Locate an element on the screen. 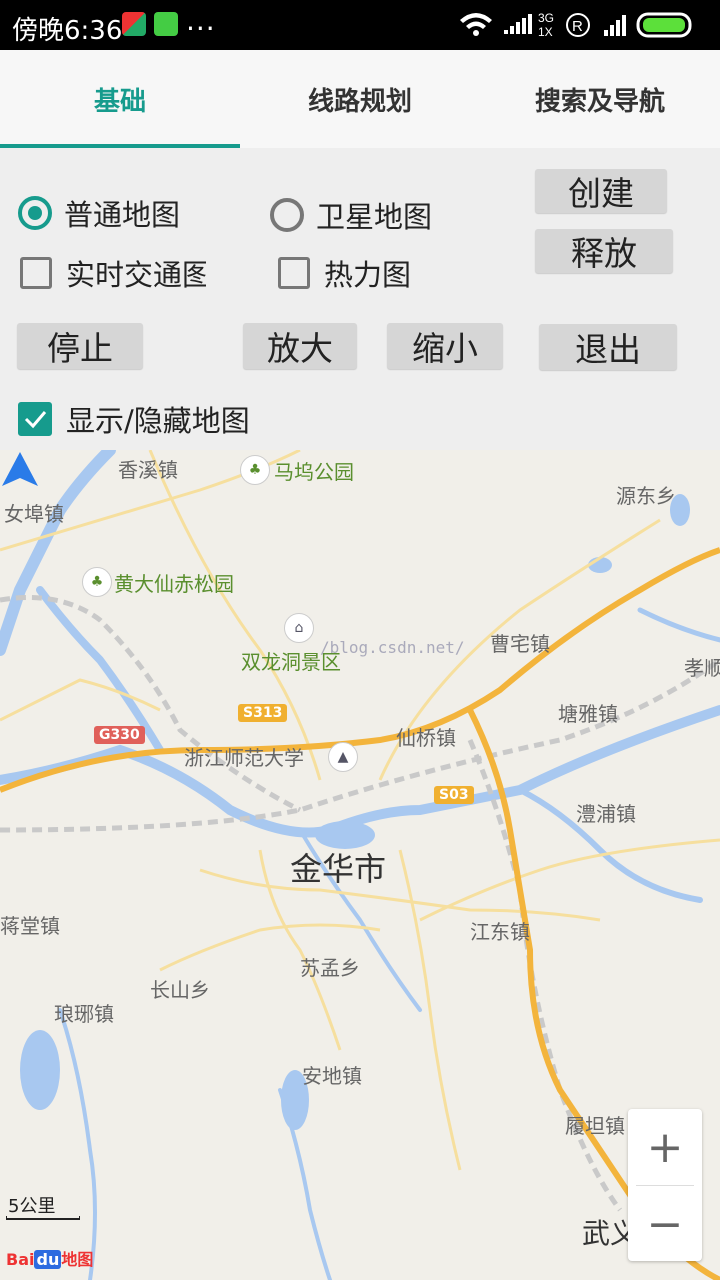  radio-checked-icon is located at coordinates (35, 213).